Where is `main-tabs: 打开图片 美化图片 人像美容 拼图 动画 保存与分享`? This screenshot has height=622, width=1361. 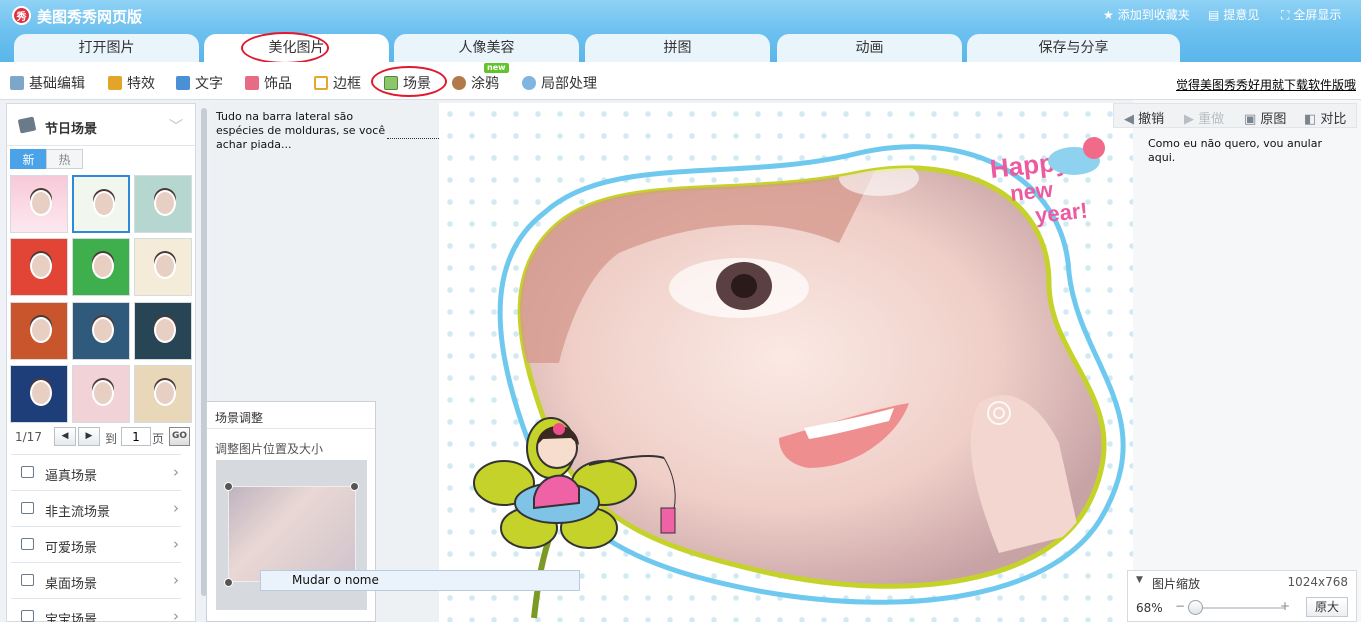
main-tabs: 打开图片 美化图片 人像美容 拼图 动画 保存与分享 is located at coordinates (680, 47).